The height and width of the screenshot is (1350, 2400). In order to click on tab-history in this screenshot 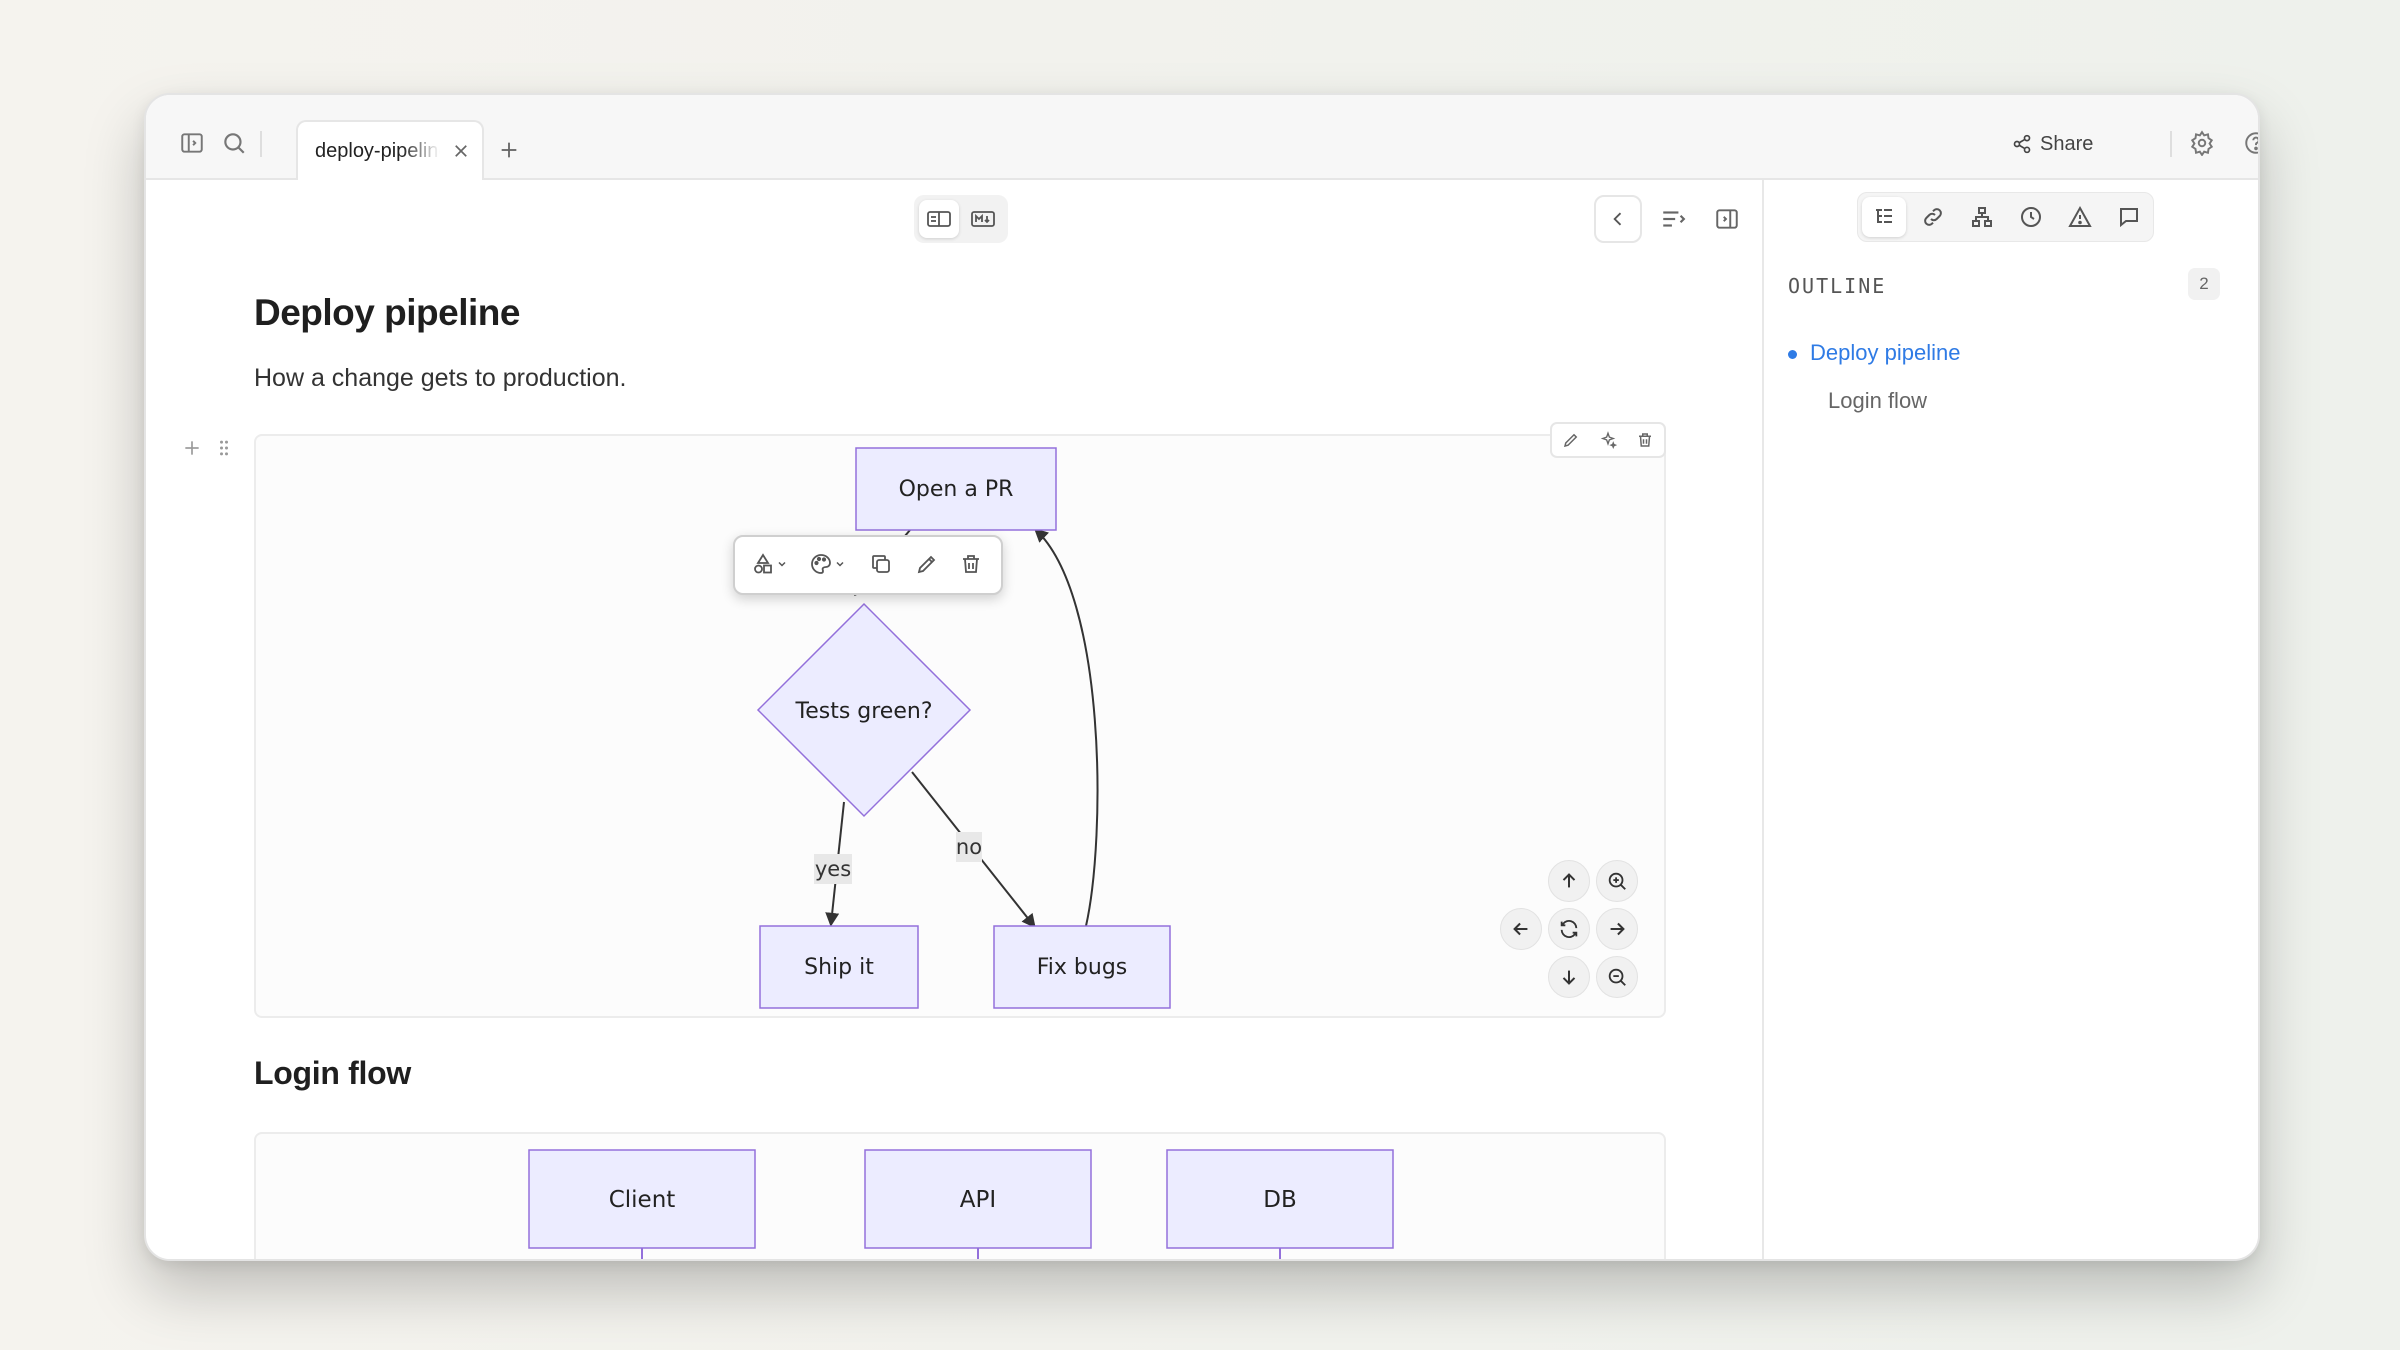, I will do `click(2031, 217)`.